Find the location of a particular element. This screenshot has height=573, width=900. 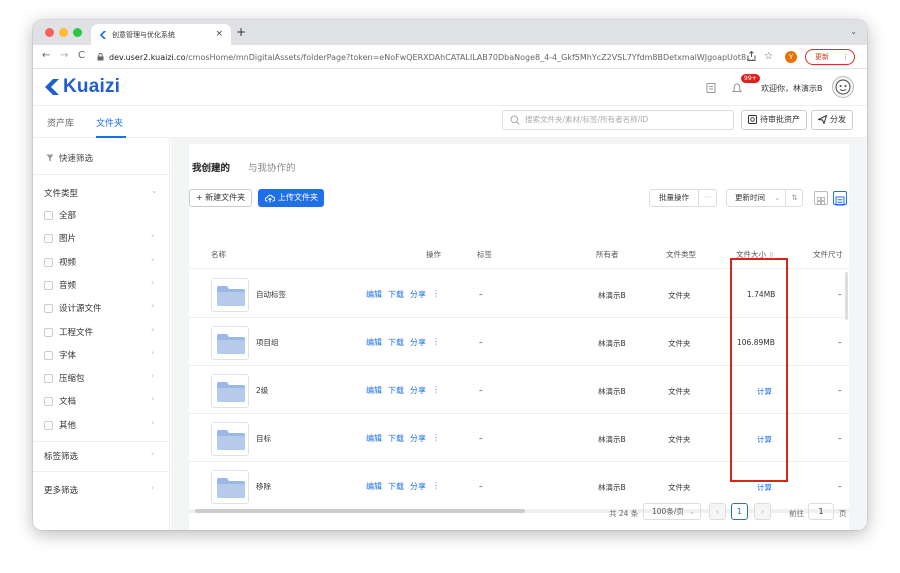

kuaizi-logo: Kuaizi is located at coordinates (82, 87).